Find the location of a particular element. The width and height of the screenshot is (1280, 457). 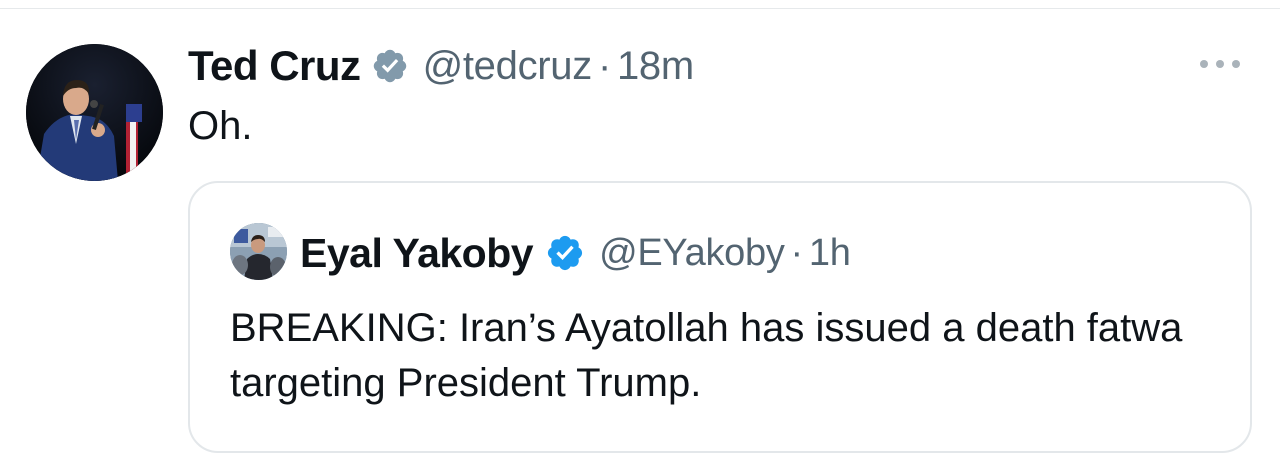

quoted-avatar is located at coordinates (258, 251).